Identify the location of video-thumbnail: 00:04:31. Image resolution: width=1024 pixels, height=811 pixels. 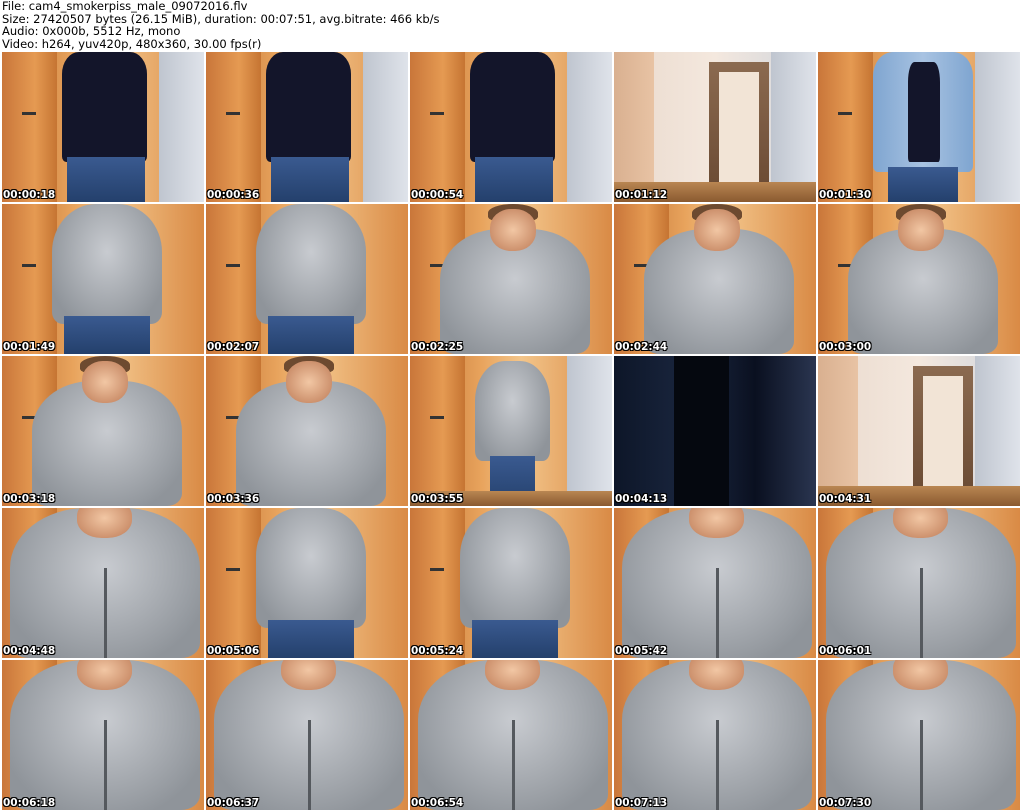
(919, 431).